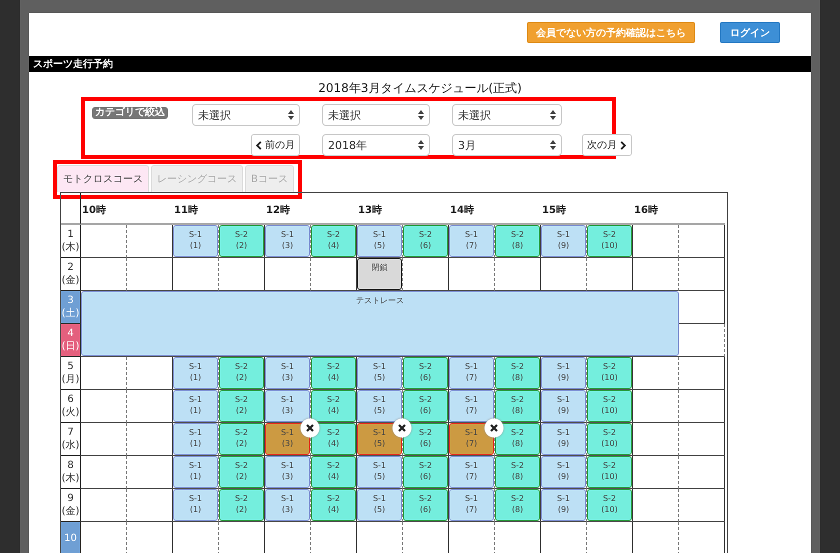 The width and height of the screenshot is (840, 553). What do you see at coordinates (379, 274) in the screenshot?
I see `closed-slot: 閉鎖` at bounding box center [379, 274].